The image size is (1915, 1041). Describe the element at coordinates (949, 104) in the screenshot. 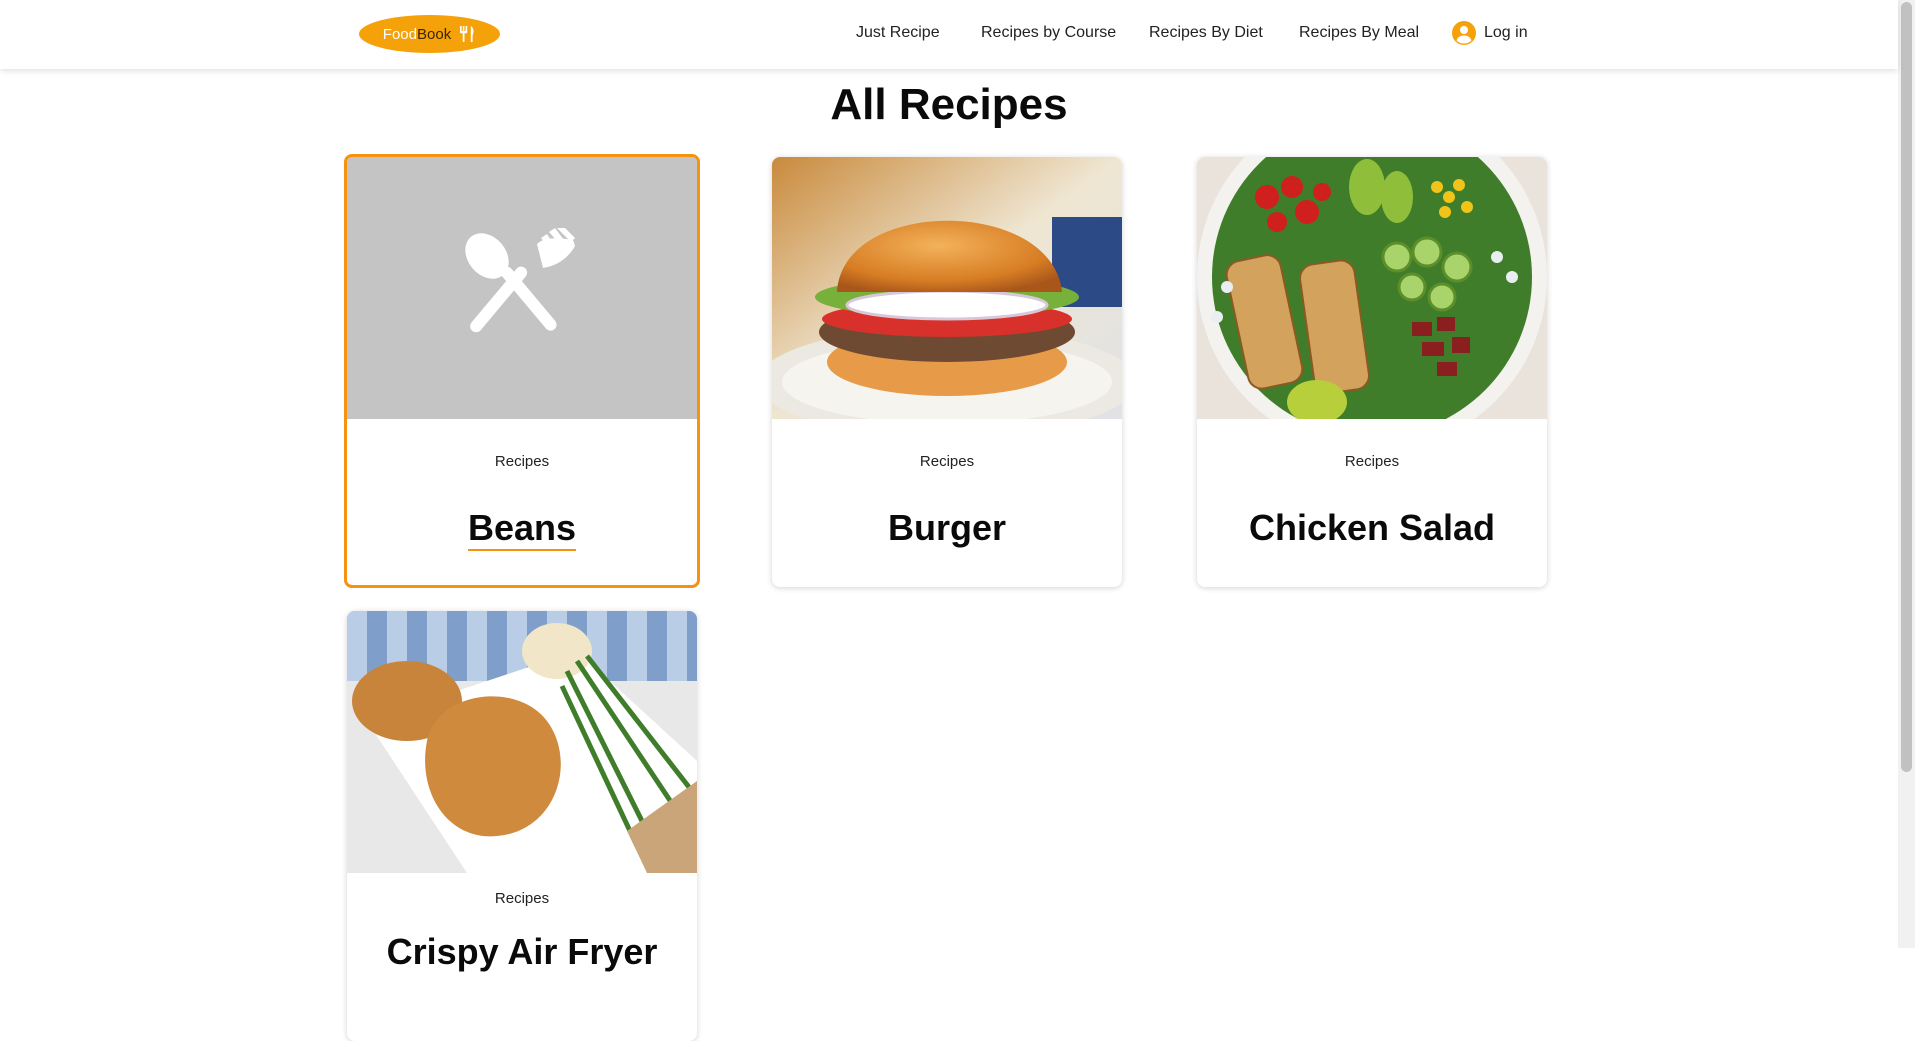

I see `page-title: All Recipes` at that location.